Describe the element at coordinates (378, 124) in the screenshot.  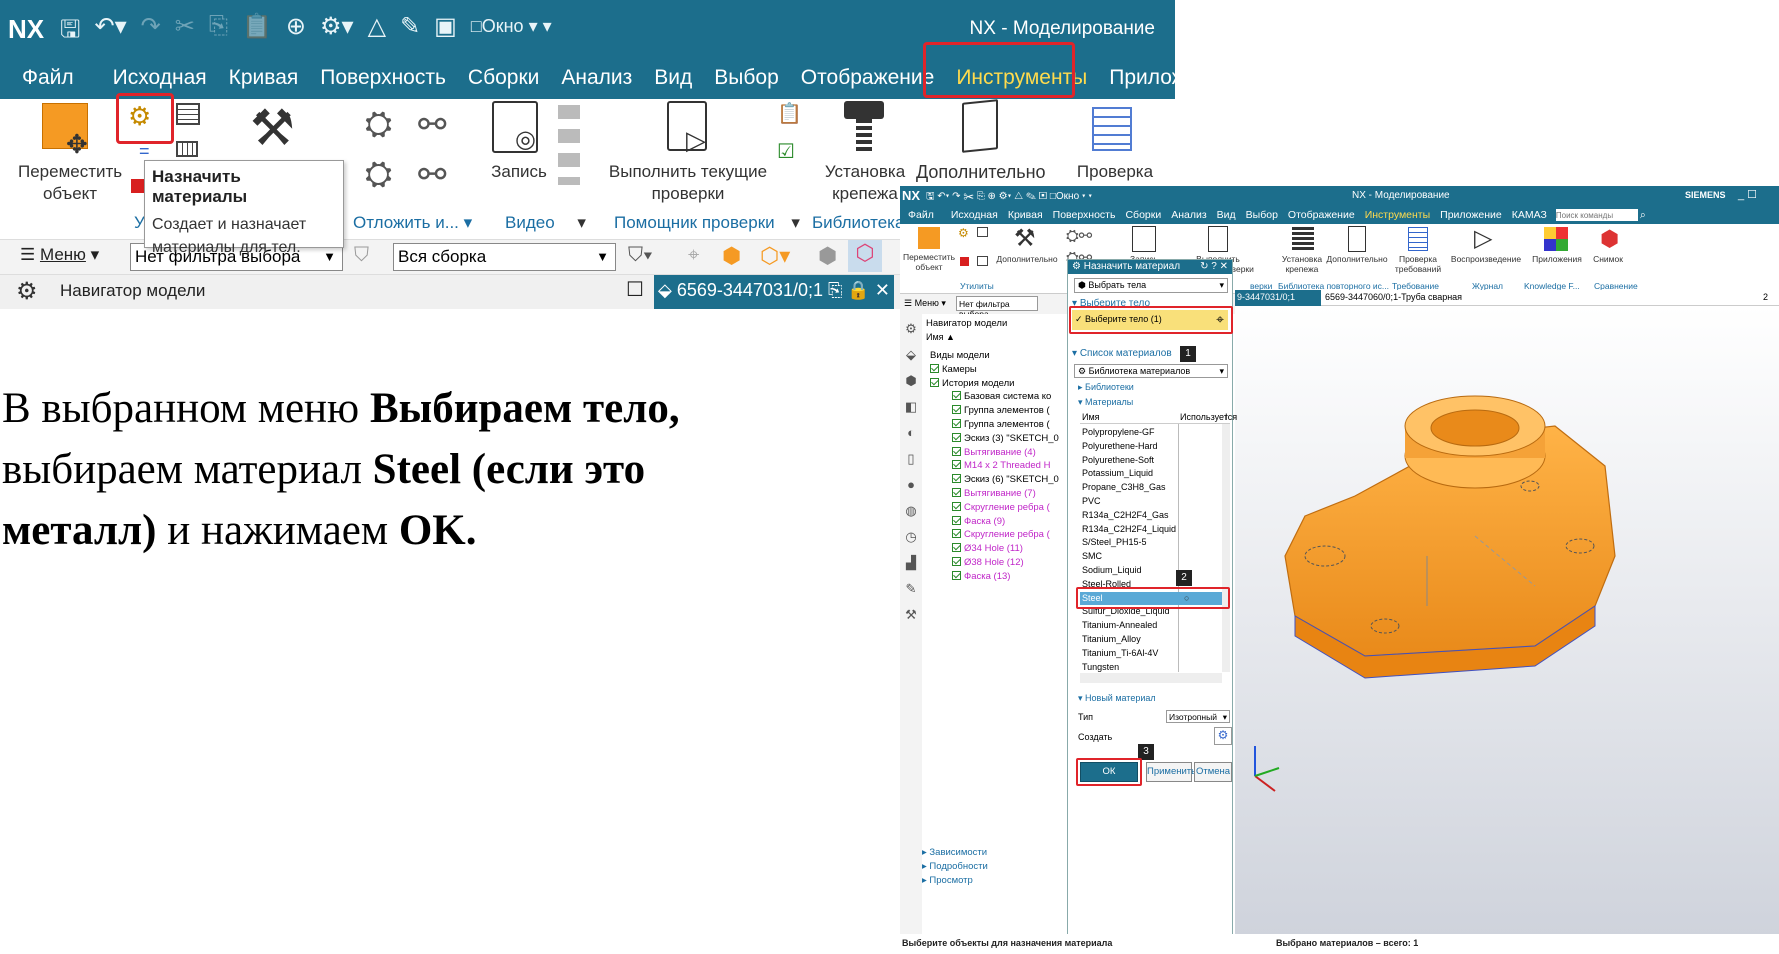
I see `lock-part-icon: ⛭` at that location.